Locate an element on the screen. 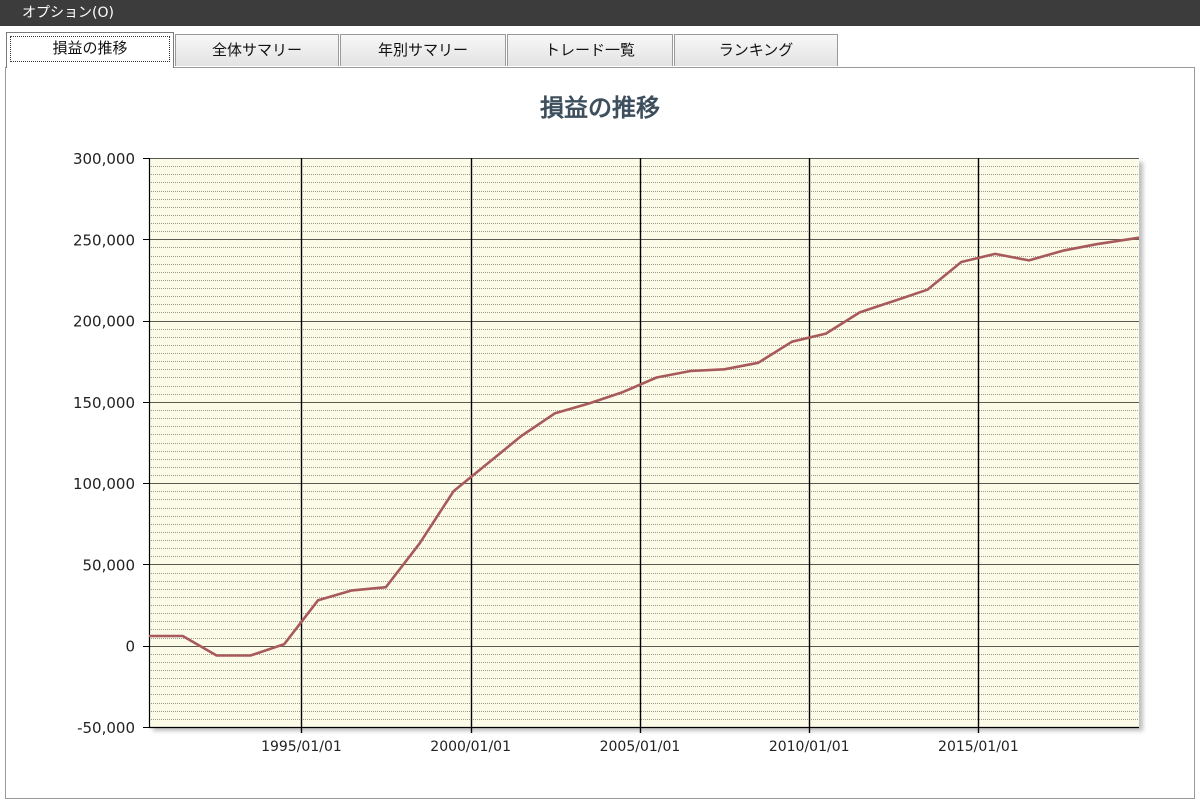  y-tick-label: 250,000 is located at coordinates (104, 240).